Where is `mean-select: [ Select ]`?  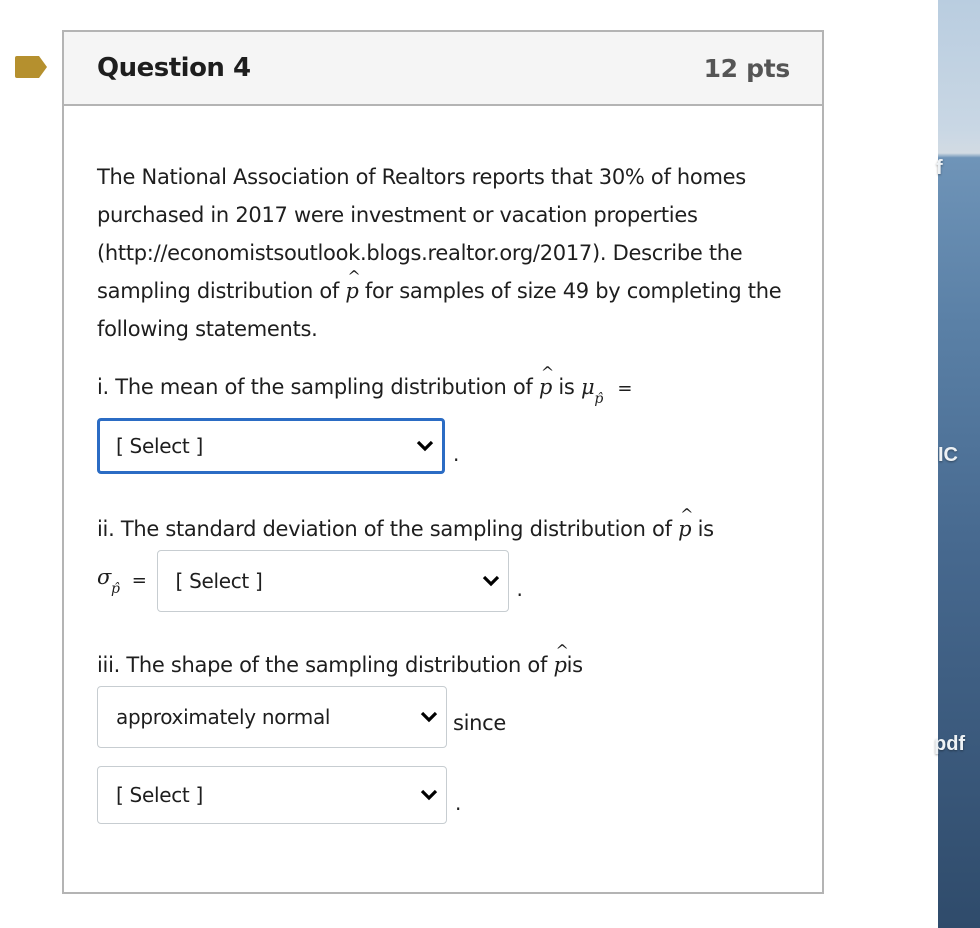 mean-select: [ Select ] is located at coordinates (271, 446).